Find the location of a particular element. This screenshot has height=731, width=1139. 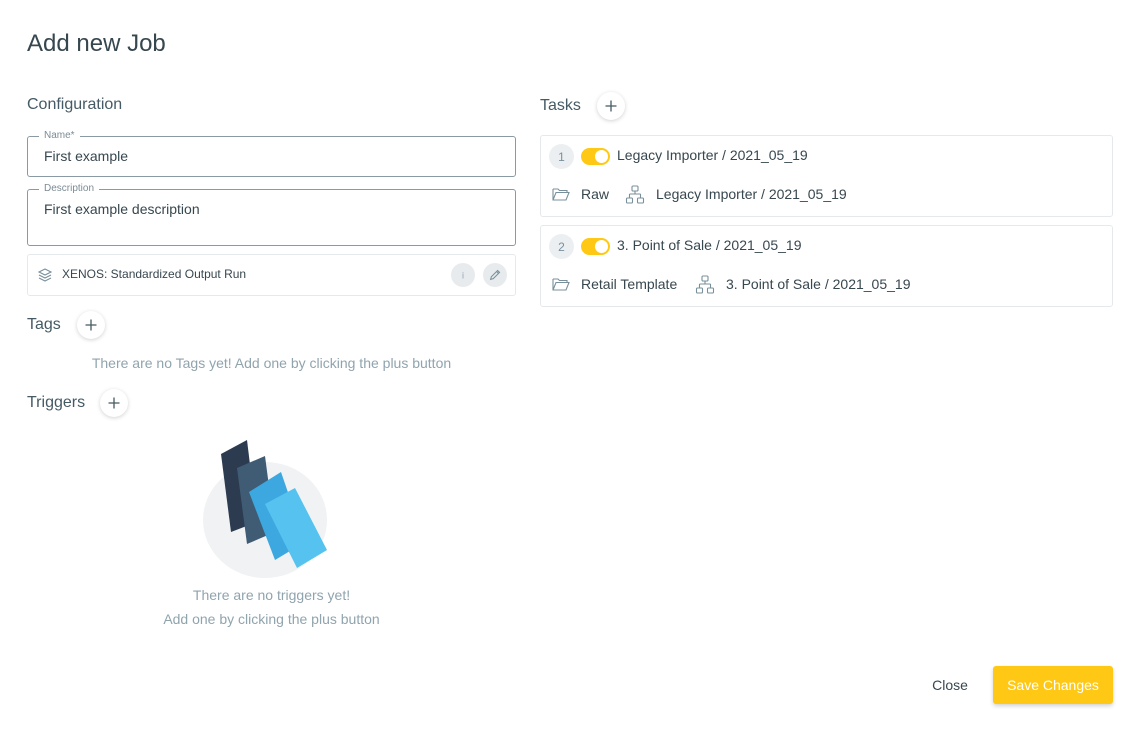

svg-text: i is located at coordinates (463, 276).